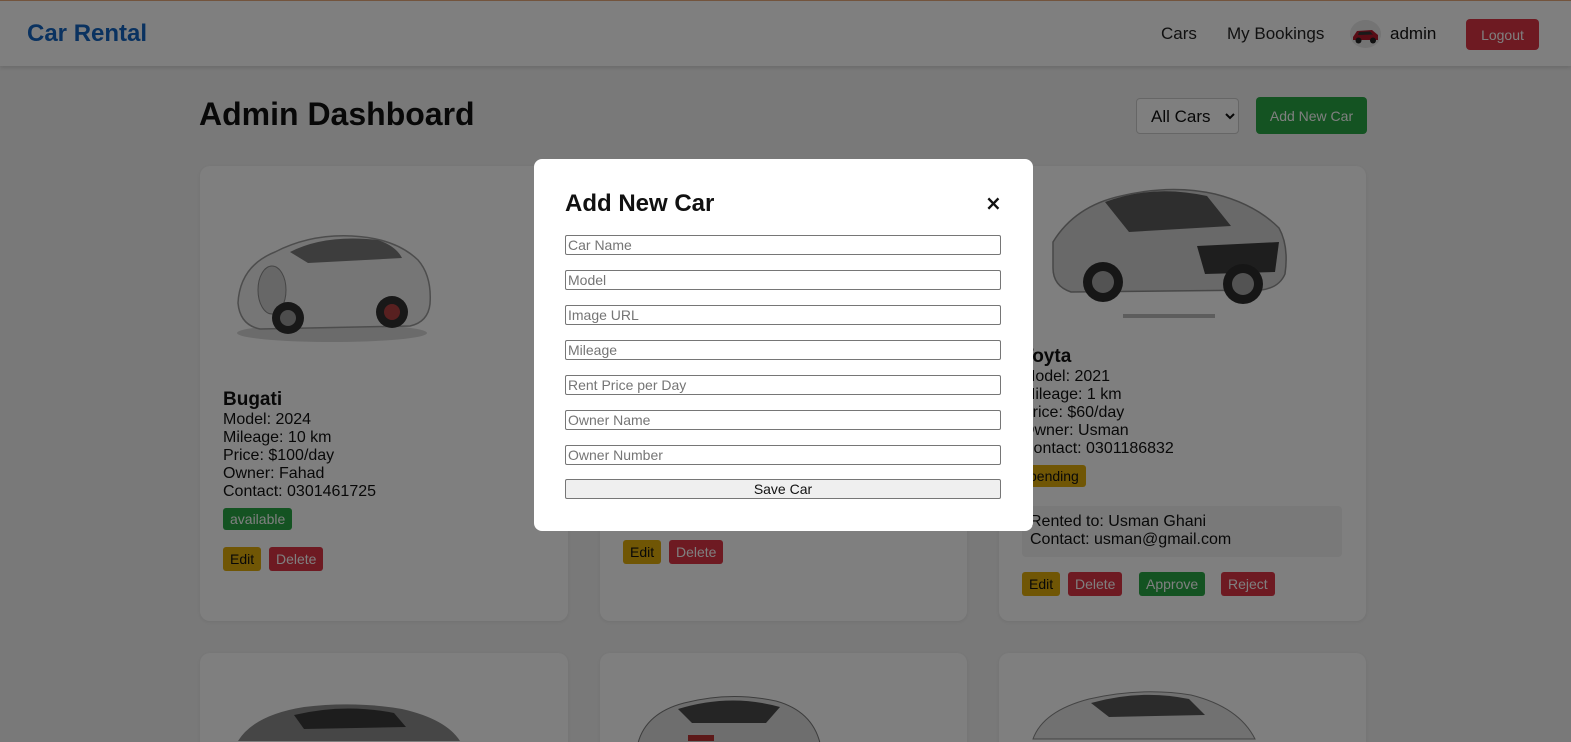 The image size is (1571, 742). I want to click on model-input, so click(783, 280).